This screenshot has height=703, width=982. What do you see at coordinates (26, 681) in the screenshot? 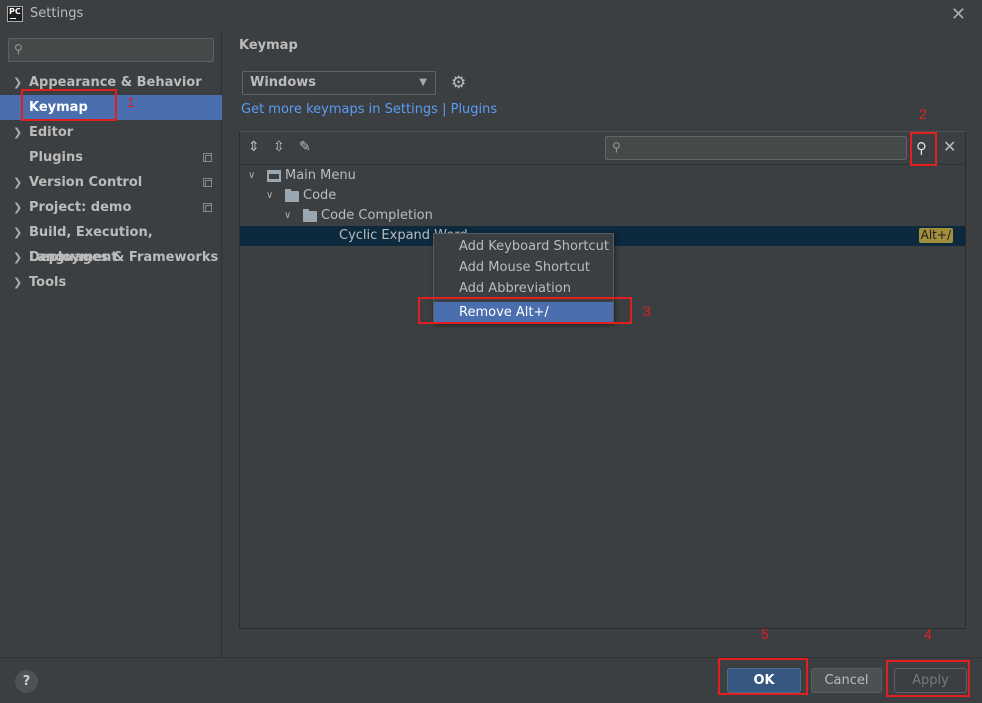
I see `help-button: ?` at bounding box center [26, 681].